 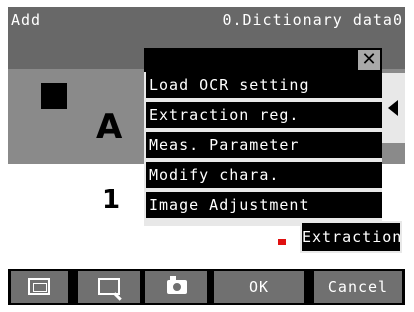 I want to click on menu-item-extraction-reg: Extraction reg., so click(x=263, y=115).